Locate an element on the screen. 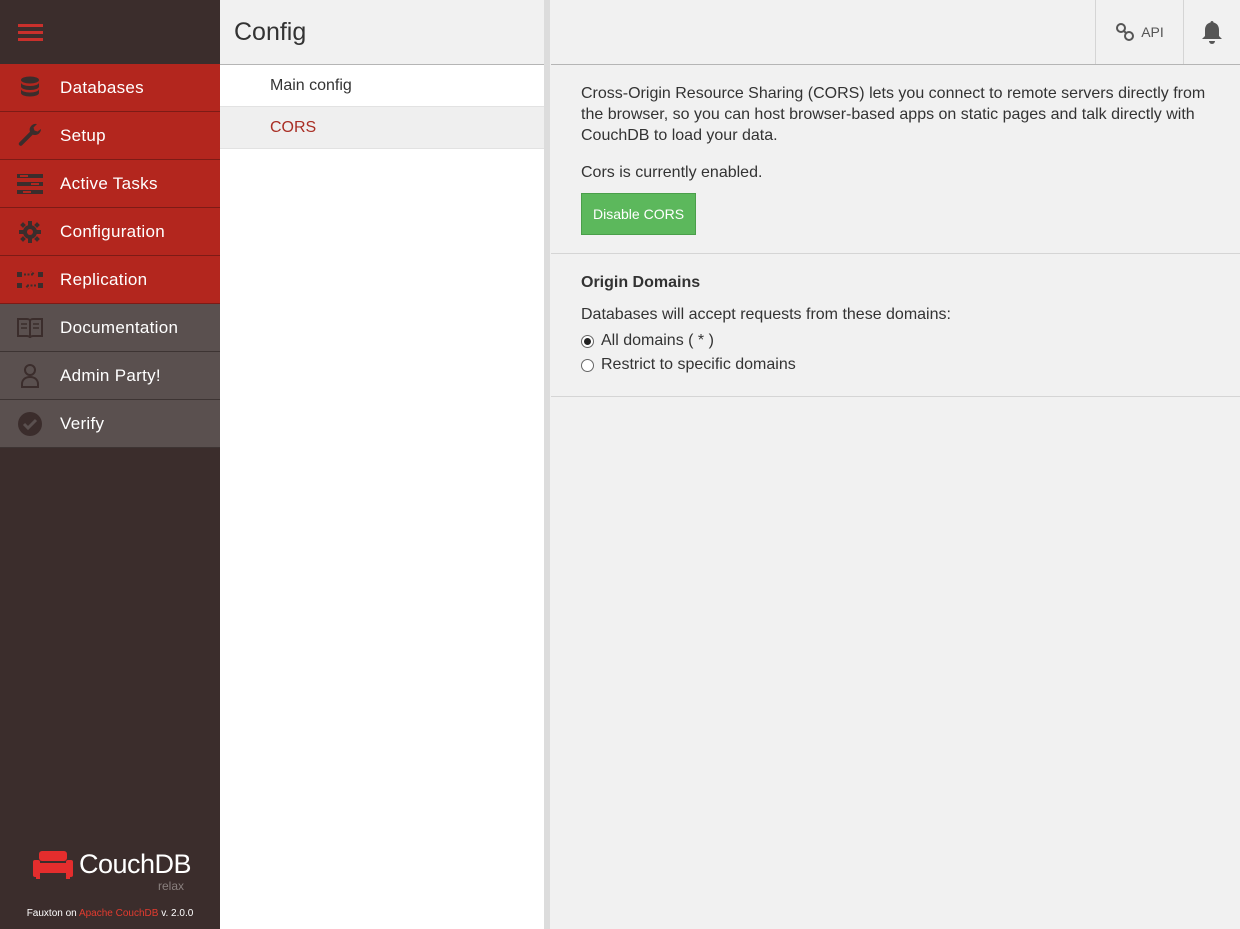 The image size is (1240, 929). page-title: Config is located at coordinates (270, 31).